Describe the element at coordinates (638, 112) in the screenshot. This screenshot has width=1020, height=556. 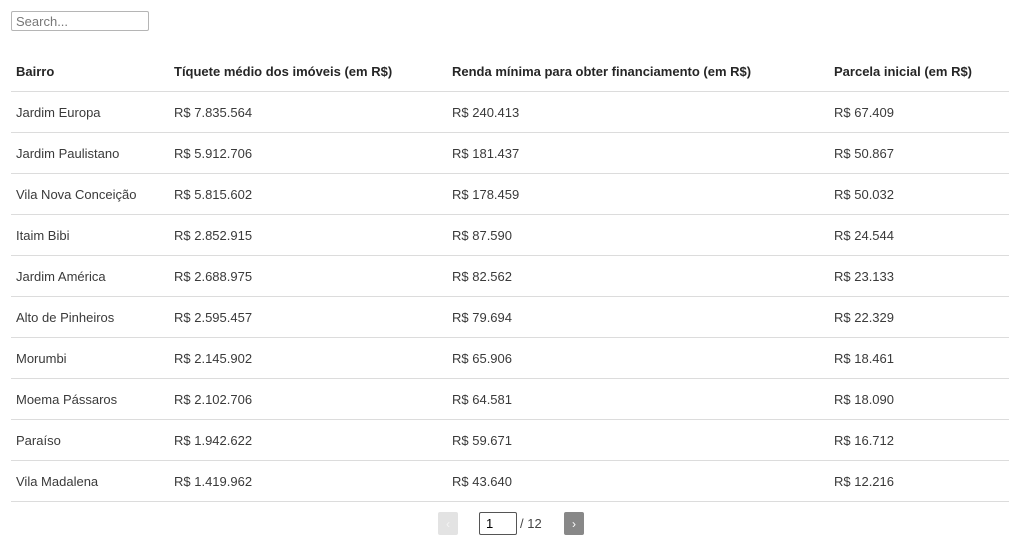
I see `cell-renda-minima: R$ 240.413` at that location.